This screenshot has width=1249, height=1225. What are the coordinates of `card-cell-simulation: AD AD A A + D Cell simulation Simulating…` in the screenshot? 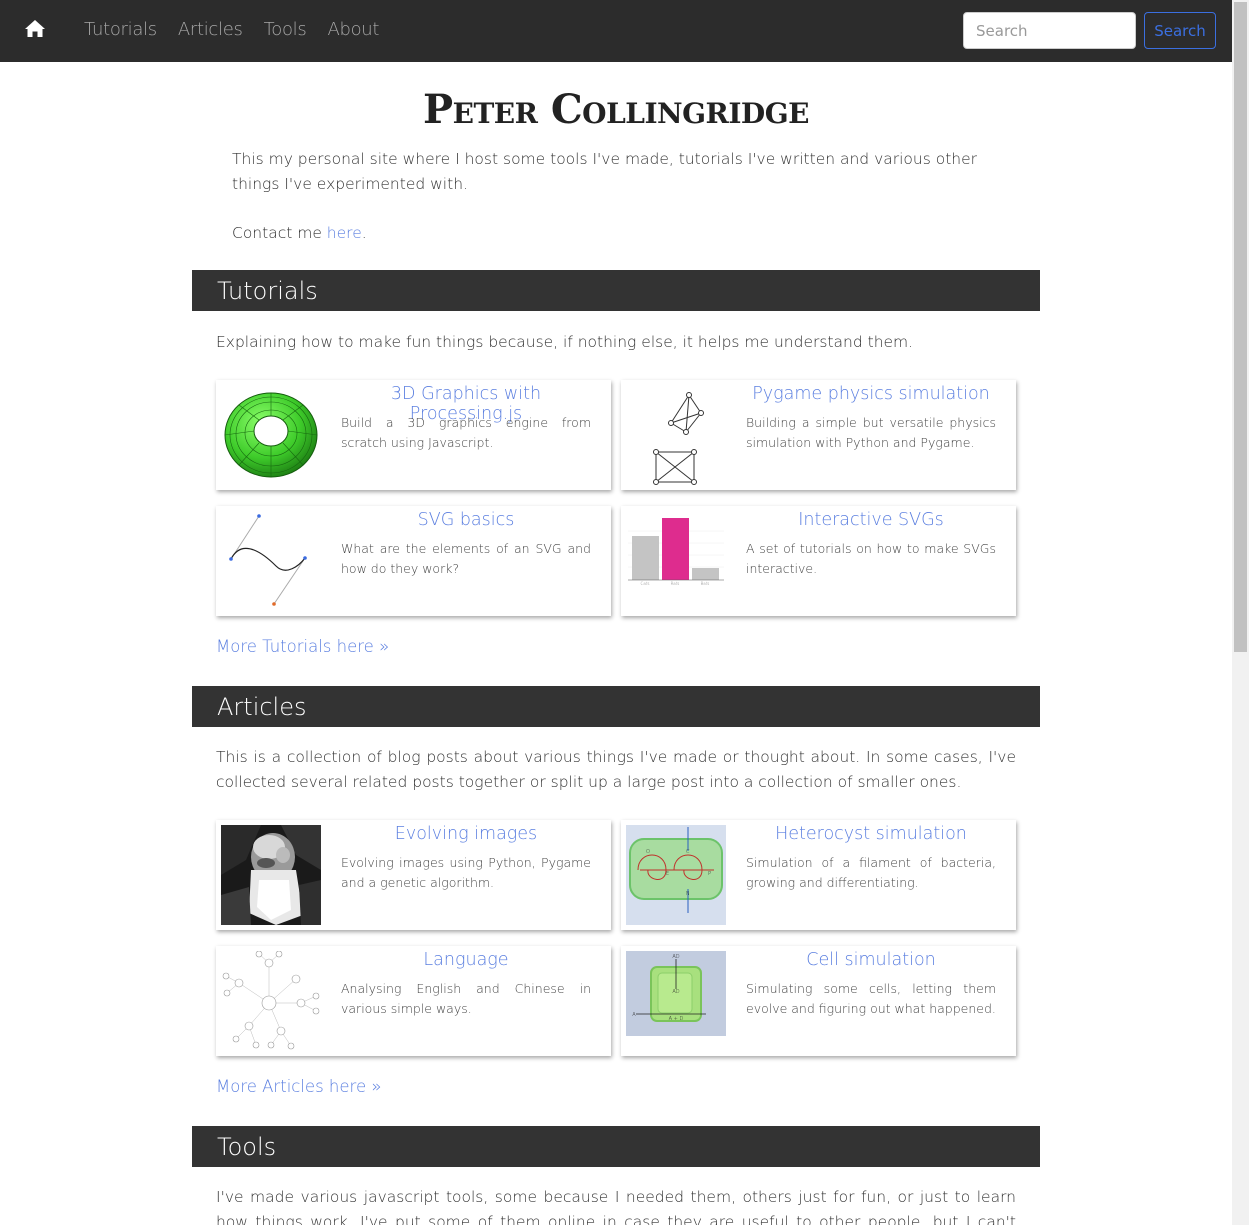 It's located at (818, 1001).